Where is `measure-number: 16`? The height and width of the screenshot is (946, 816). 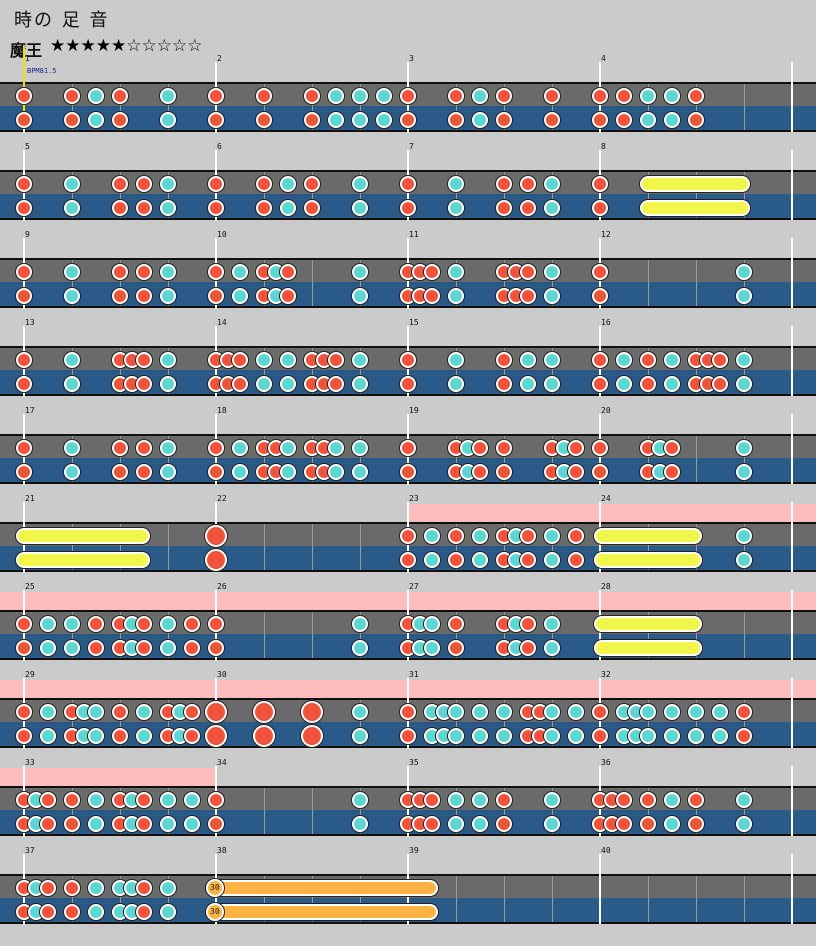 measure-number: 16 is located at coordinates (606, 322).